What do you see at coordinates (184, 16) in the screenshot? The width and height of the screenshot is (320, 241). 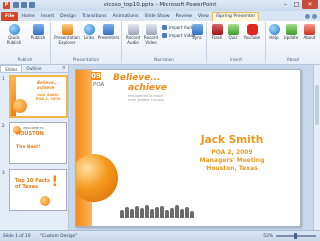 I see `tab-review: Review` at bounding box center [184, 16].